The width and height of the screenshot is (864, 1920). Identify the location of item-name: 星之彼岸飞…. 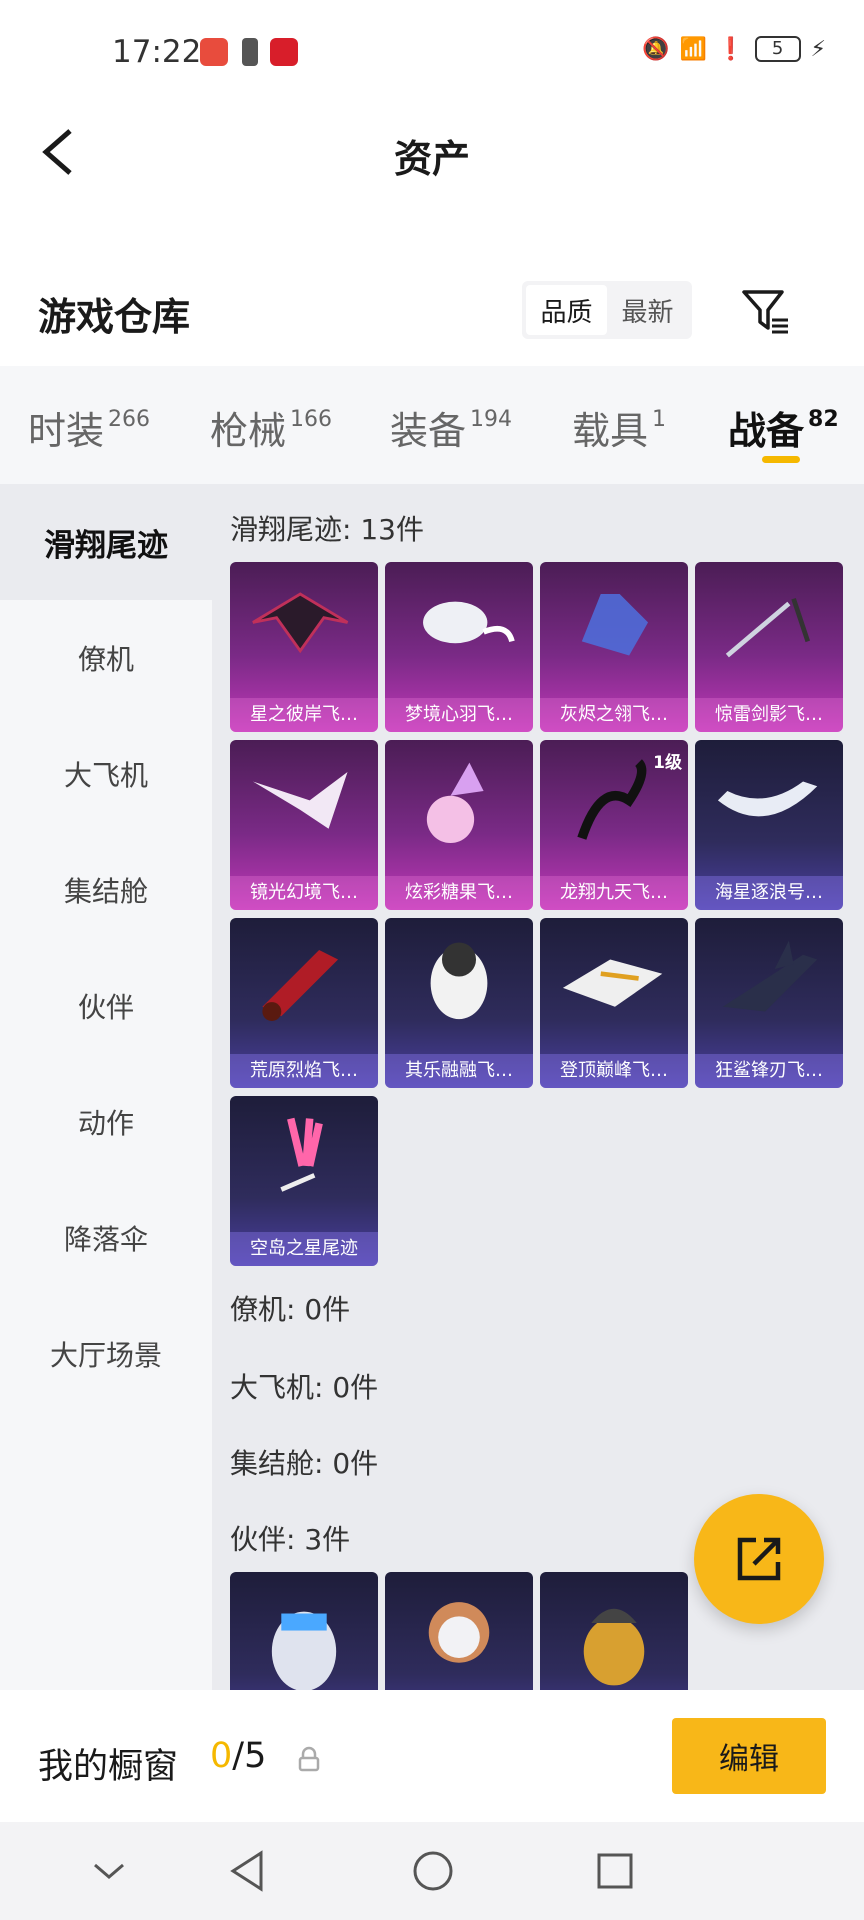
(304, 715).